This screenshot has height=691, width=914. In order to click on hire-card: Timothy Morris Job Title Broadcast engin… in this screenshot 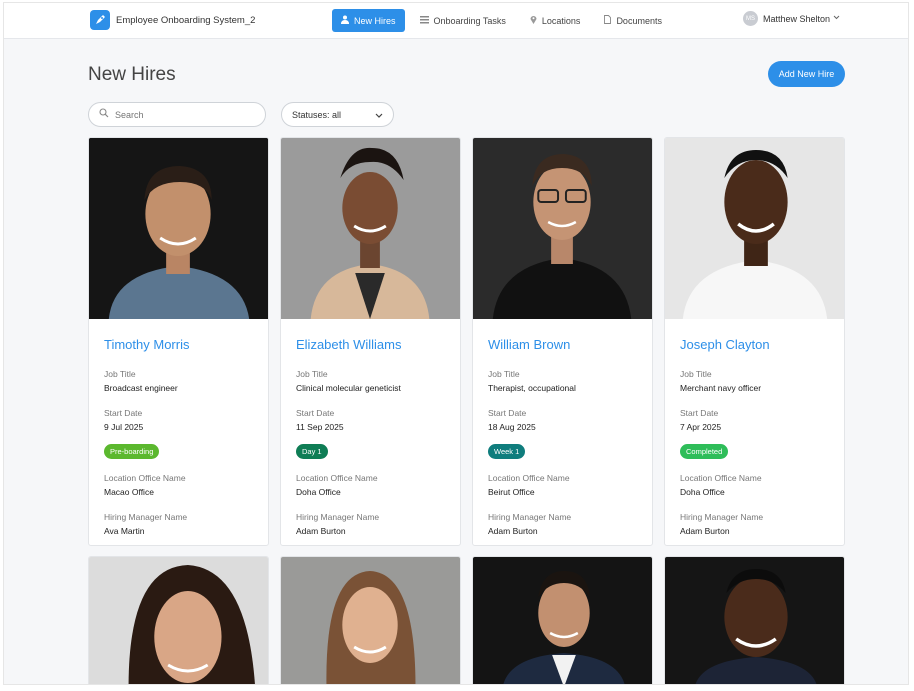, I will do `click(178, 341)`.